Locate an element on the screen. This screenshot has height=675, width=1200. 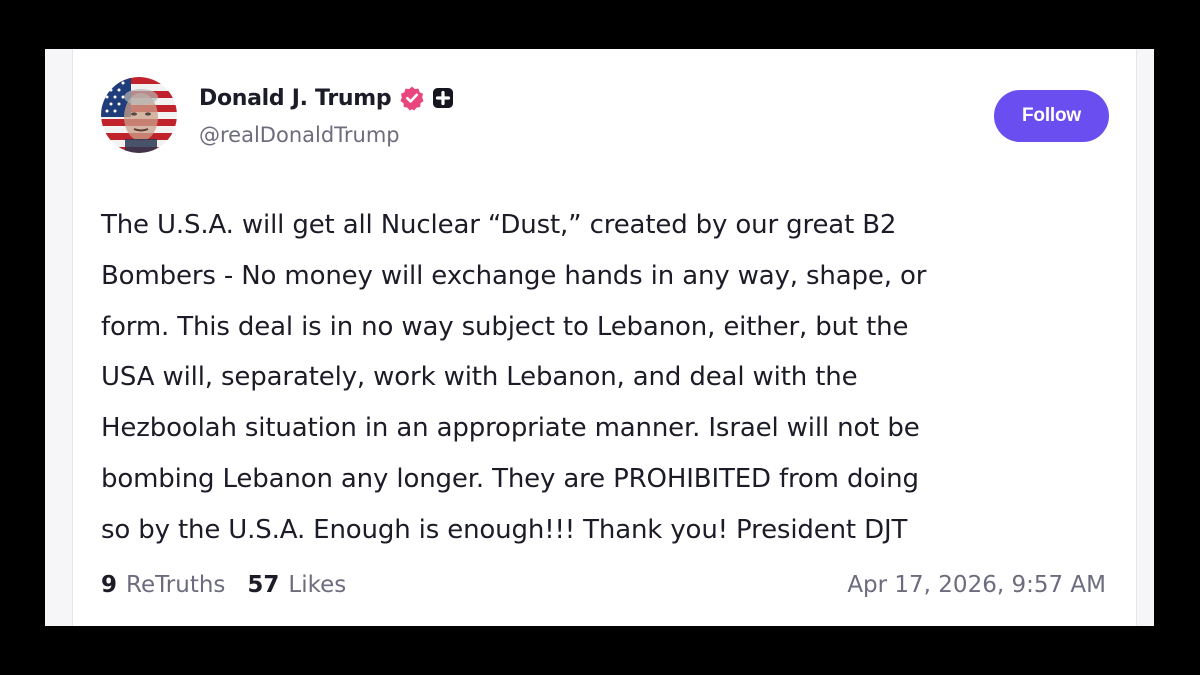
avatar-flag-portrait-icon is located at coordinates (139, 115).